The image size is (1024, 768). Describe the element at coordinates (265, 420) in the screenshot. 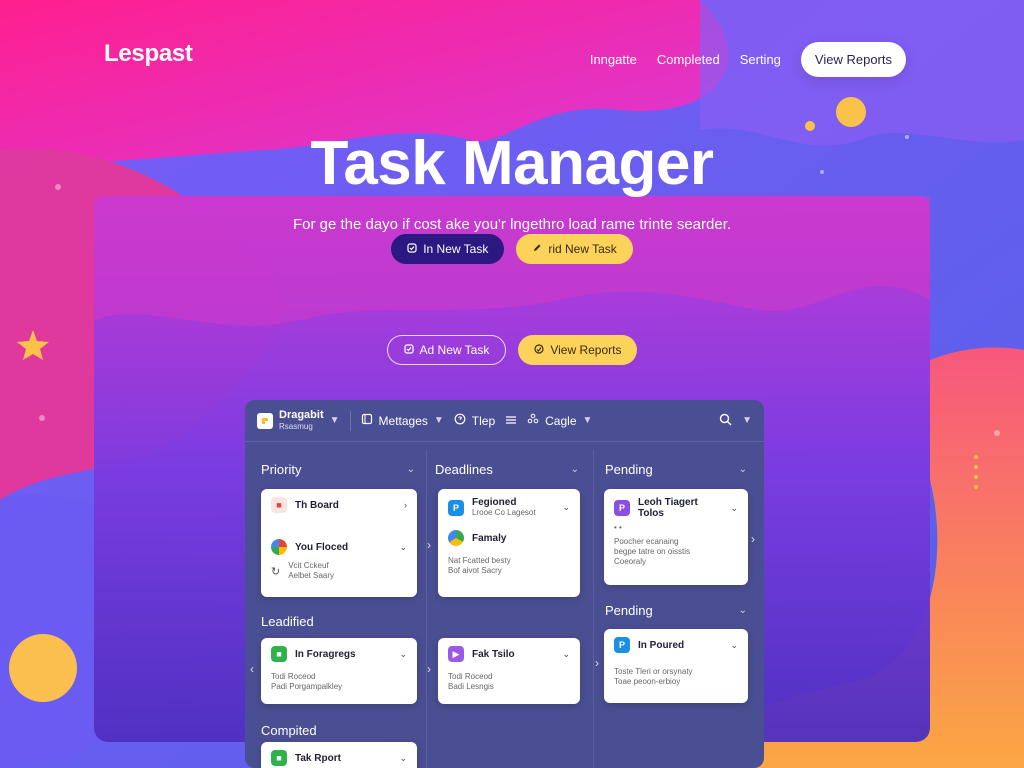

I see `workspace-icon` at that location.